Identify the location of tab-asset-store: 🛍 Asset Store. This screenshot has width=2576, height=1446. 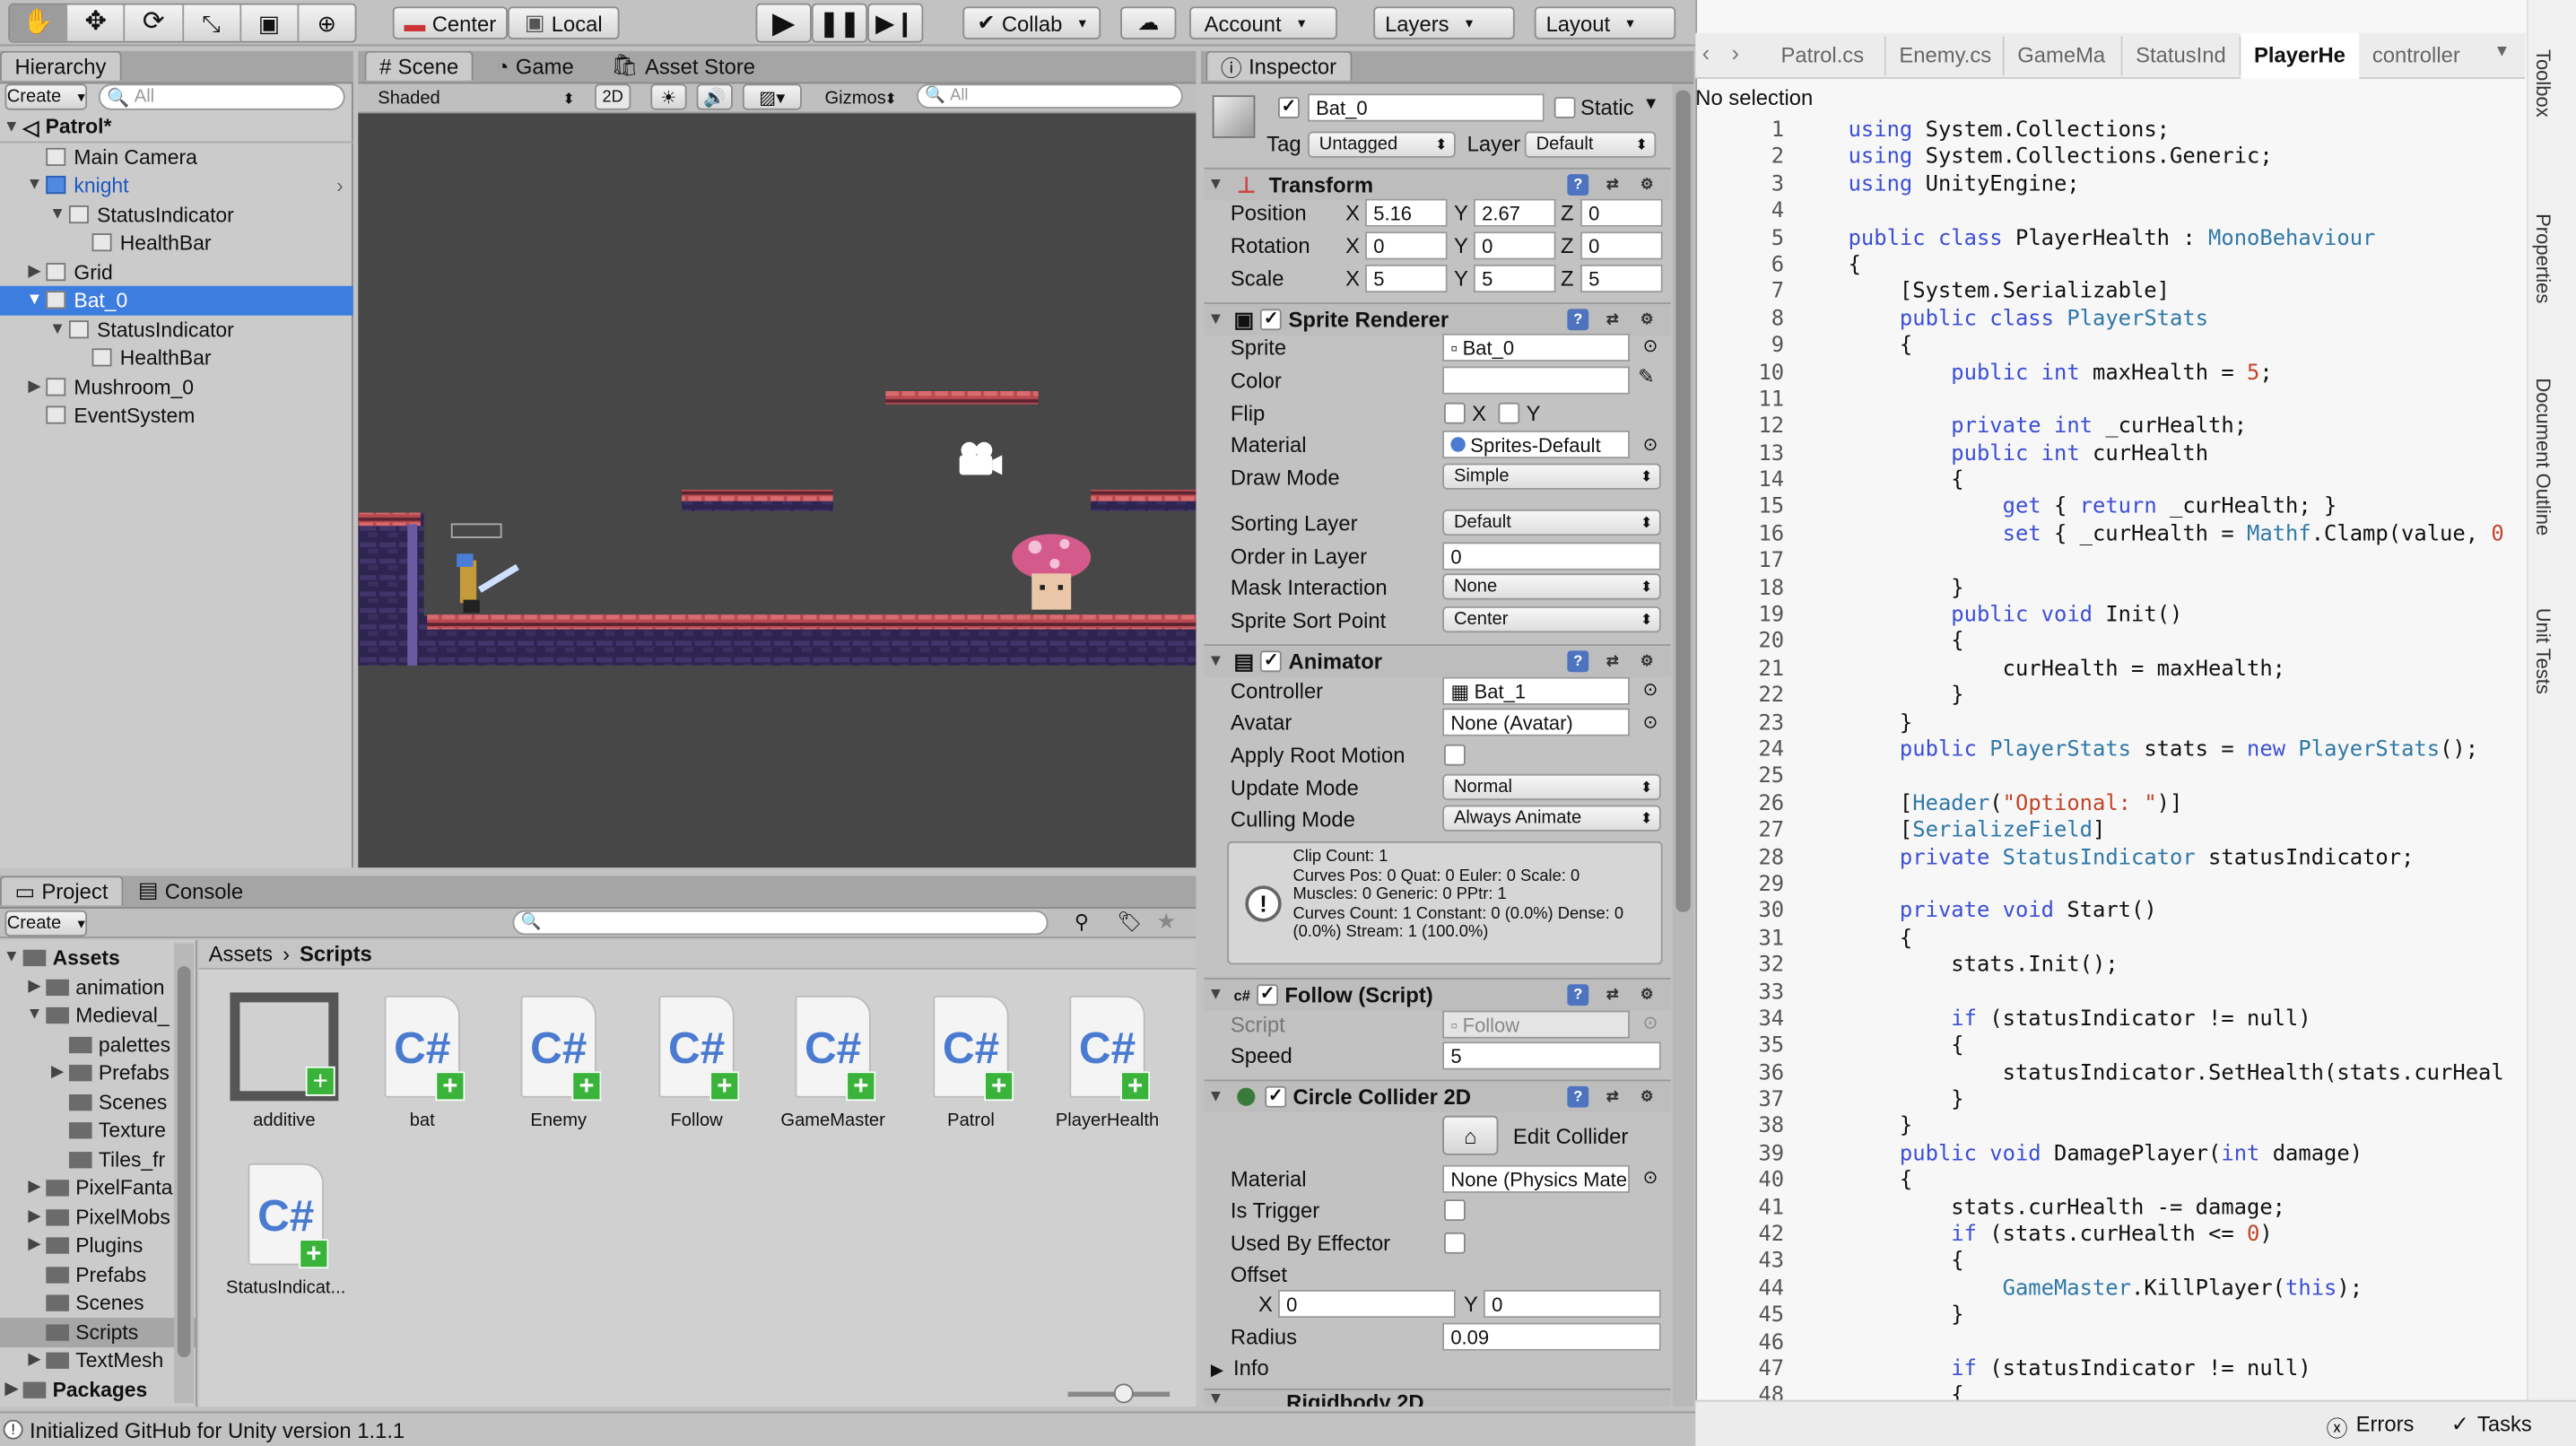
(683, 66).